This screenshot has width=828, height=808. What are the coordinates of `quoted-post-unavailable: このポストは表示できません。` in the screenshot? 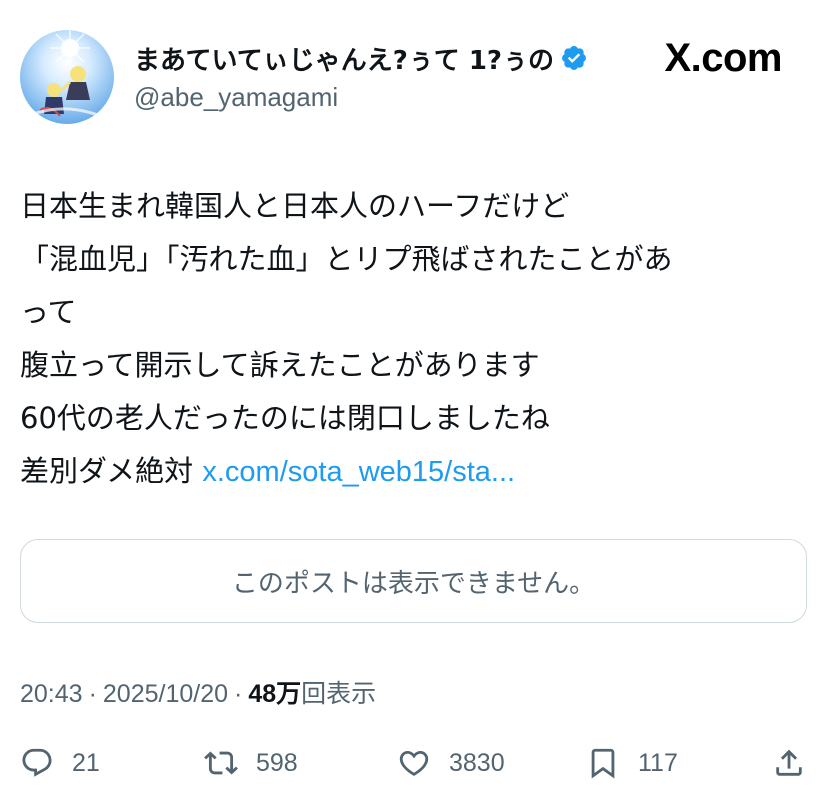 It's located at (413, 581).